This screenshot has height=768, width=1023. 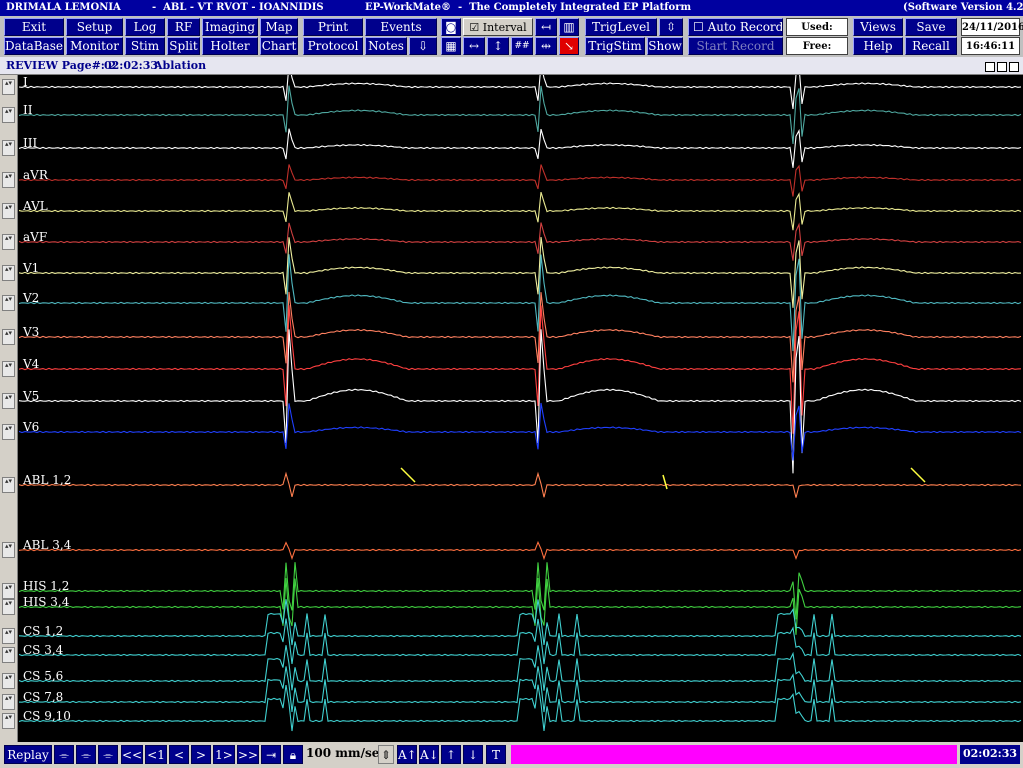 I want to click on grid-lines-icon: ▥, so click(x=569, y=27).